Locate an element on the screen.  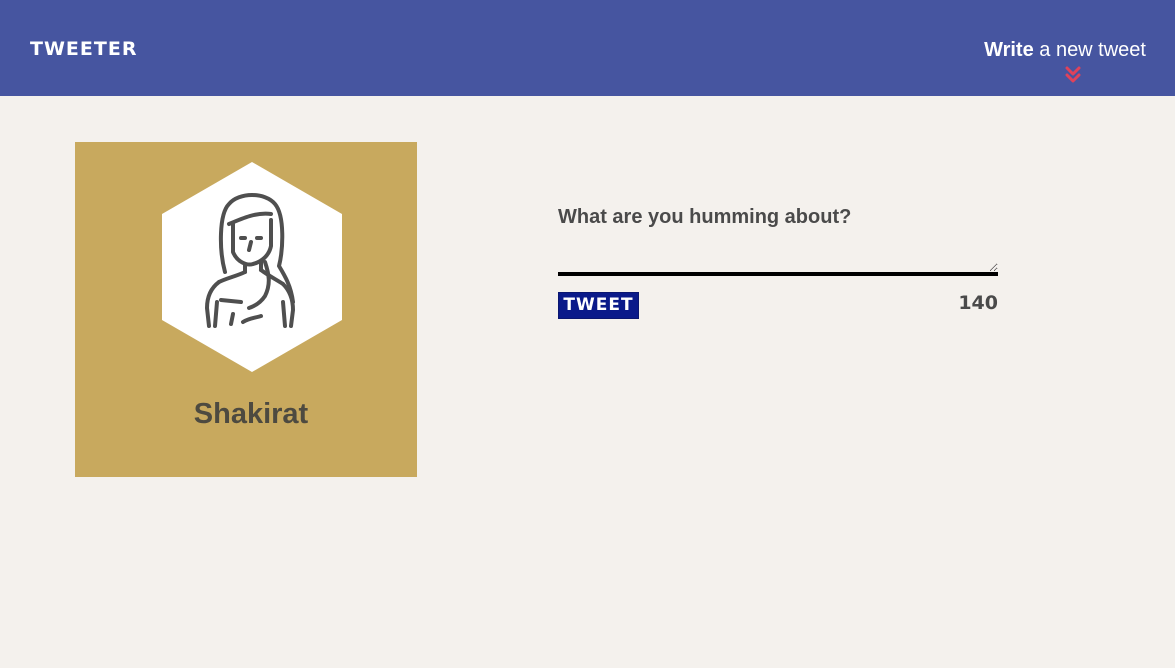
write-new-tweet-link: Write a new tweet is located at coordinates (1065, 50).